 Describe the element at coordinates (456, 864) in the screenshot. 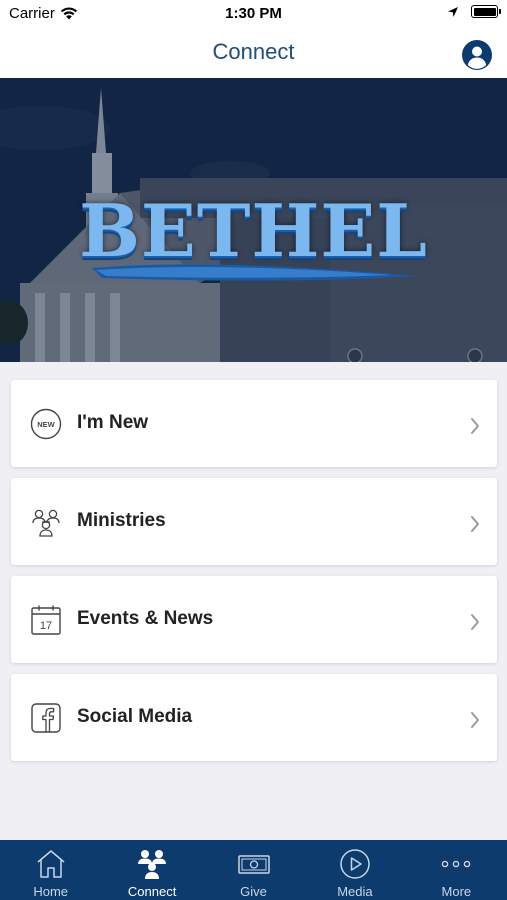

I see `more-dots-icon` at that location.